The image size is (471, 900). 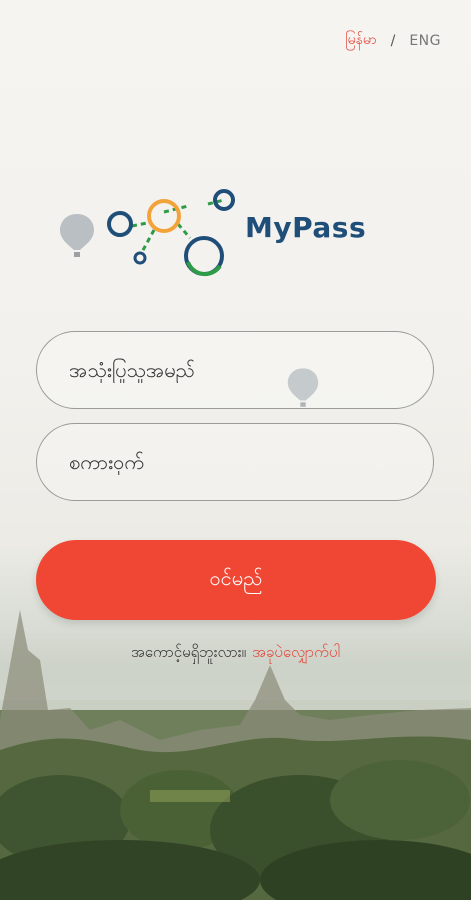 I want to click on balloon-icon, so click(x=77, y=235).